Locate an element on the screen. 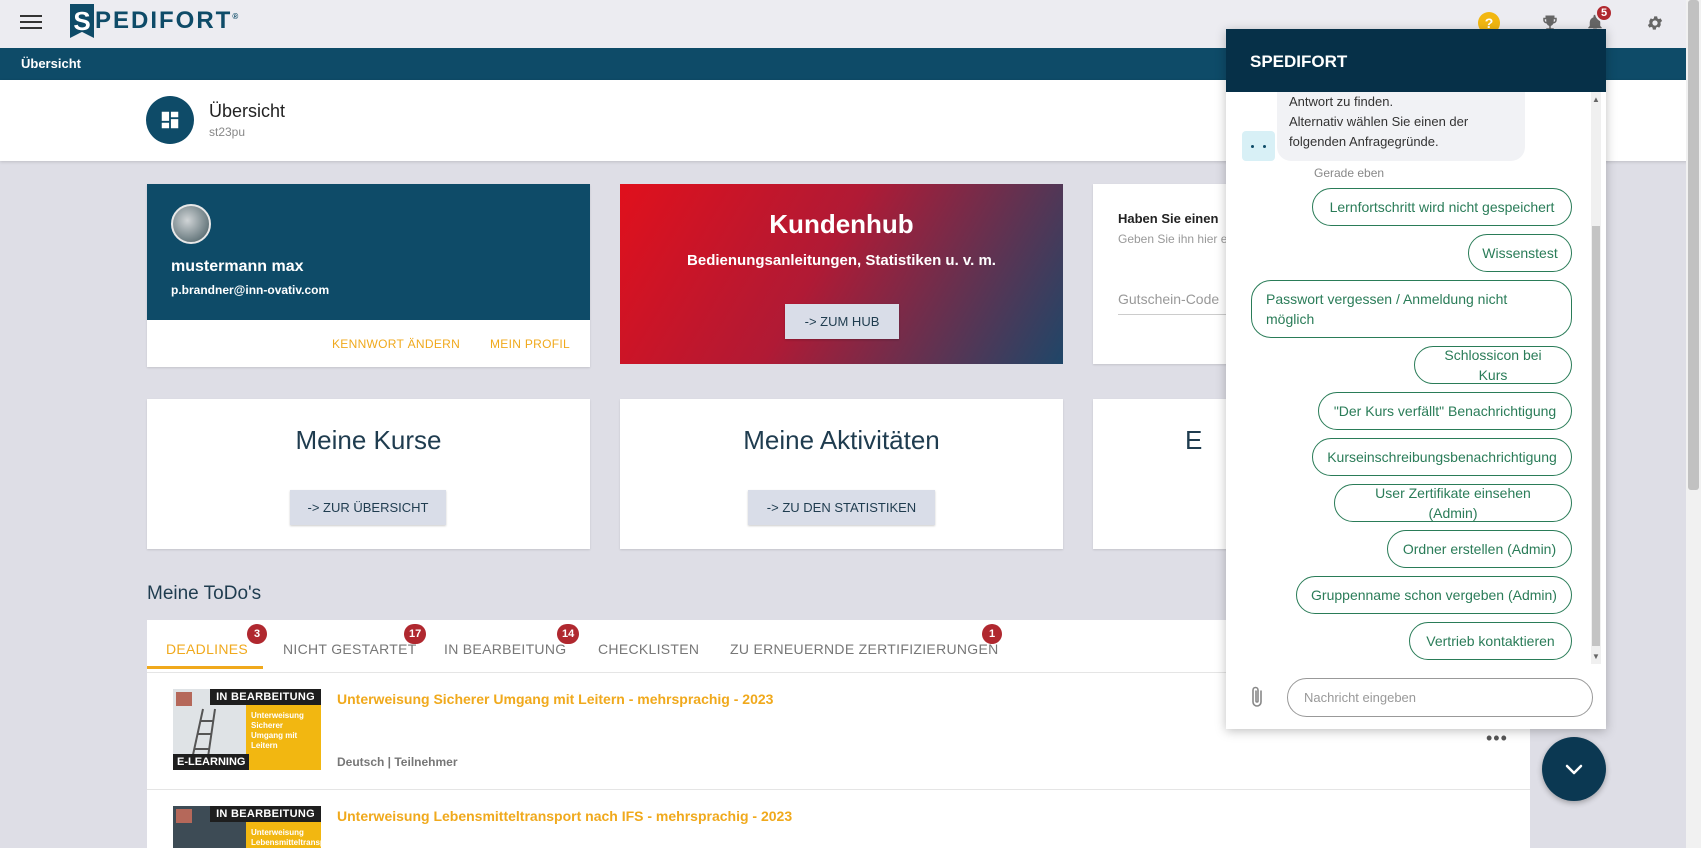 The width and height of the screenshot is (1701, 848). tab-checklists: CHECKLISTEN is located at coordinates (648, 649).